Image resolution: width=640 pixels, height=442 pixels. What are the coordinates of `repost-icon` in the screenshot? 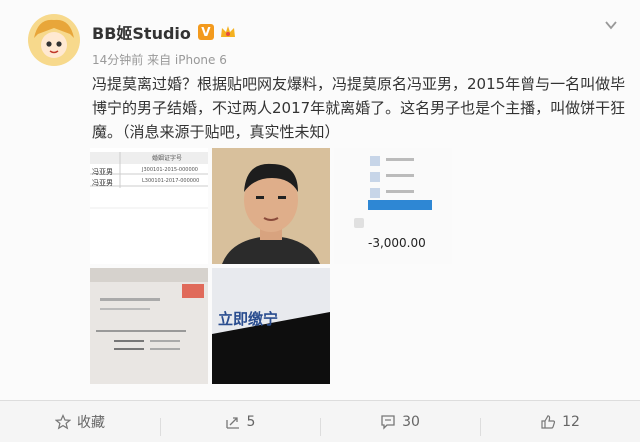 It's located at (232, 422).